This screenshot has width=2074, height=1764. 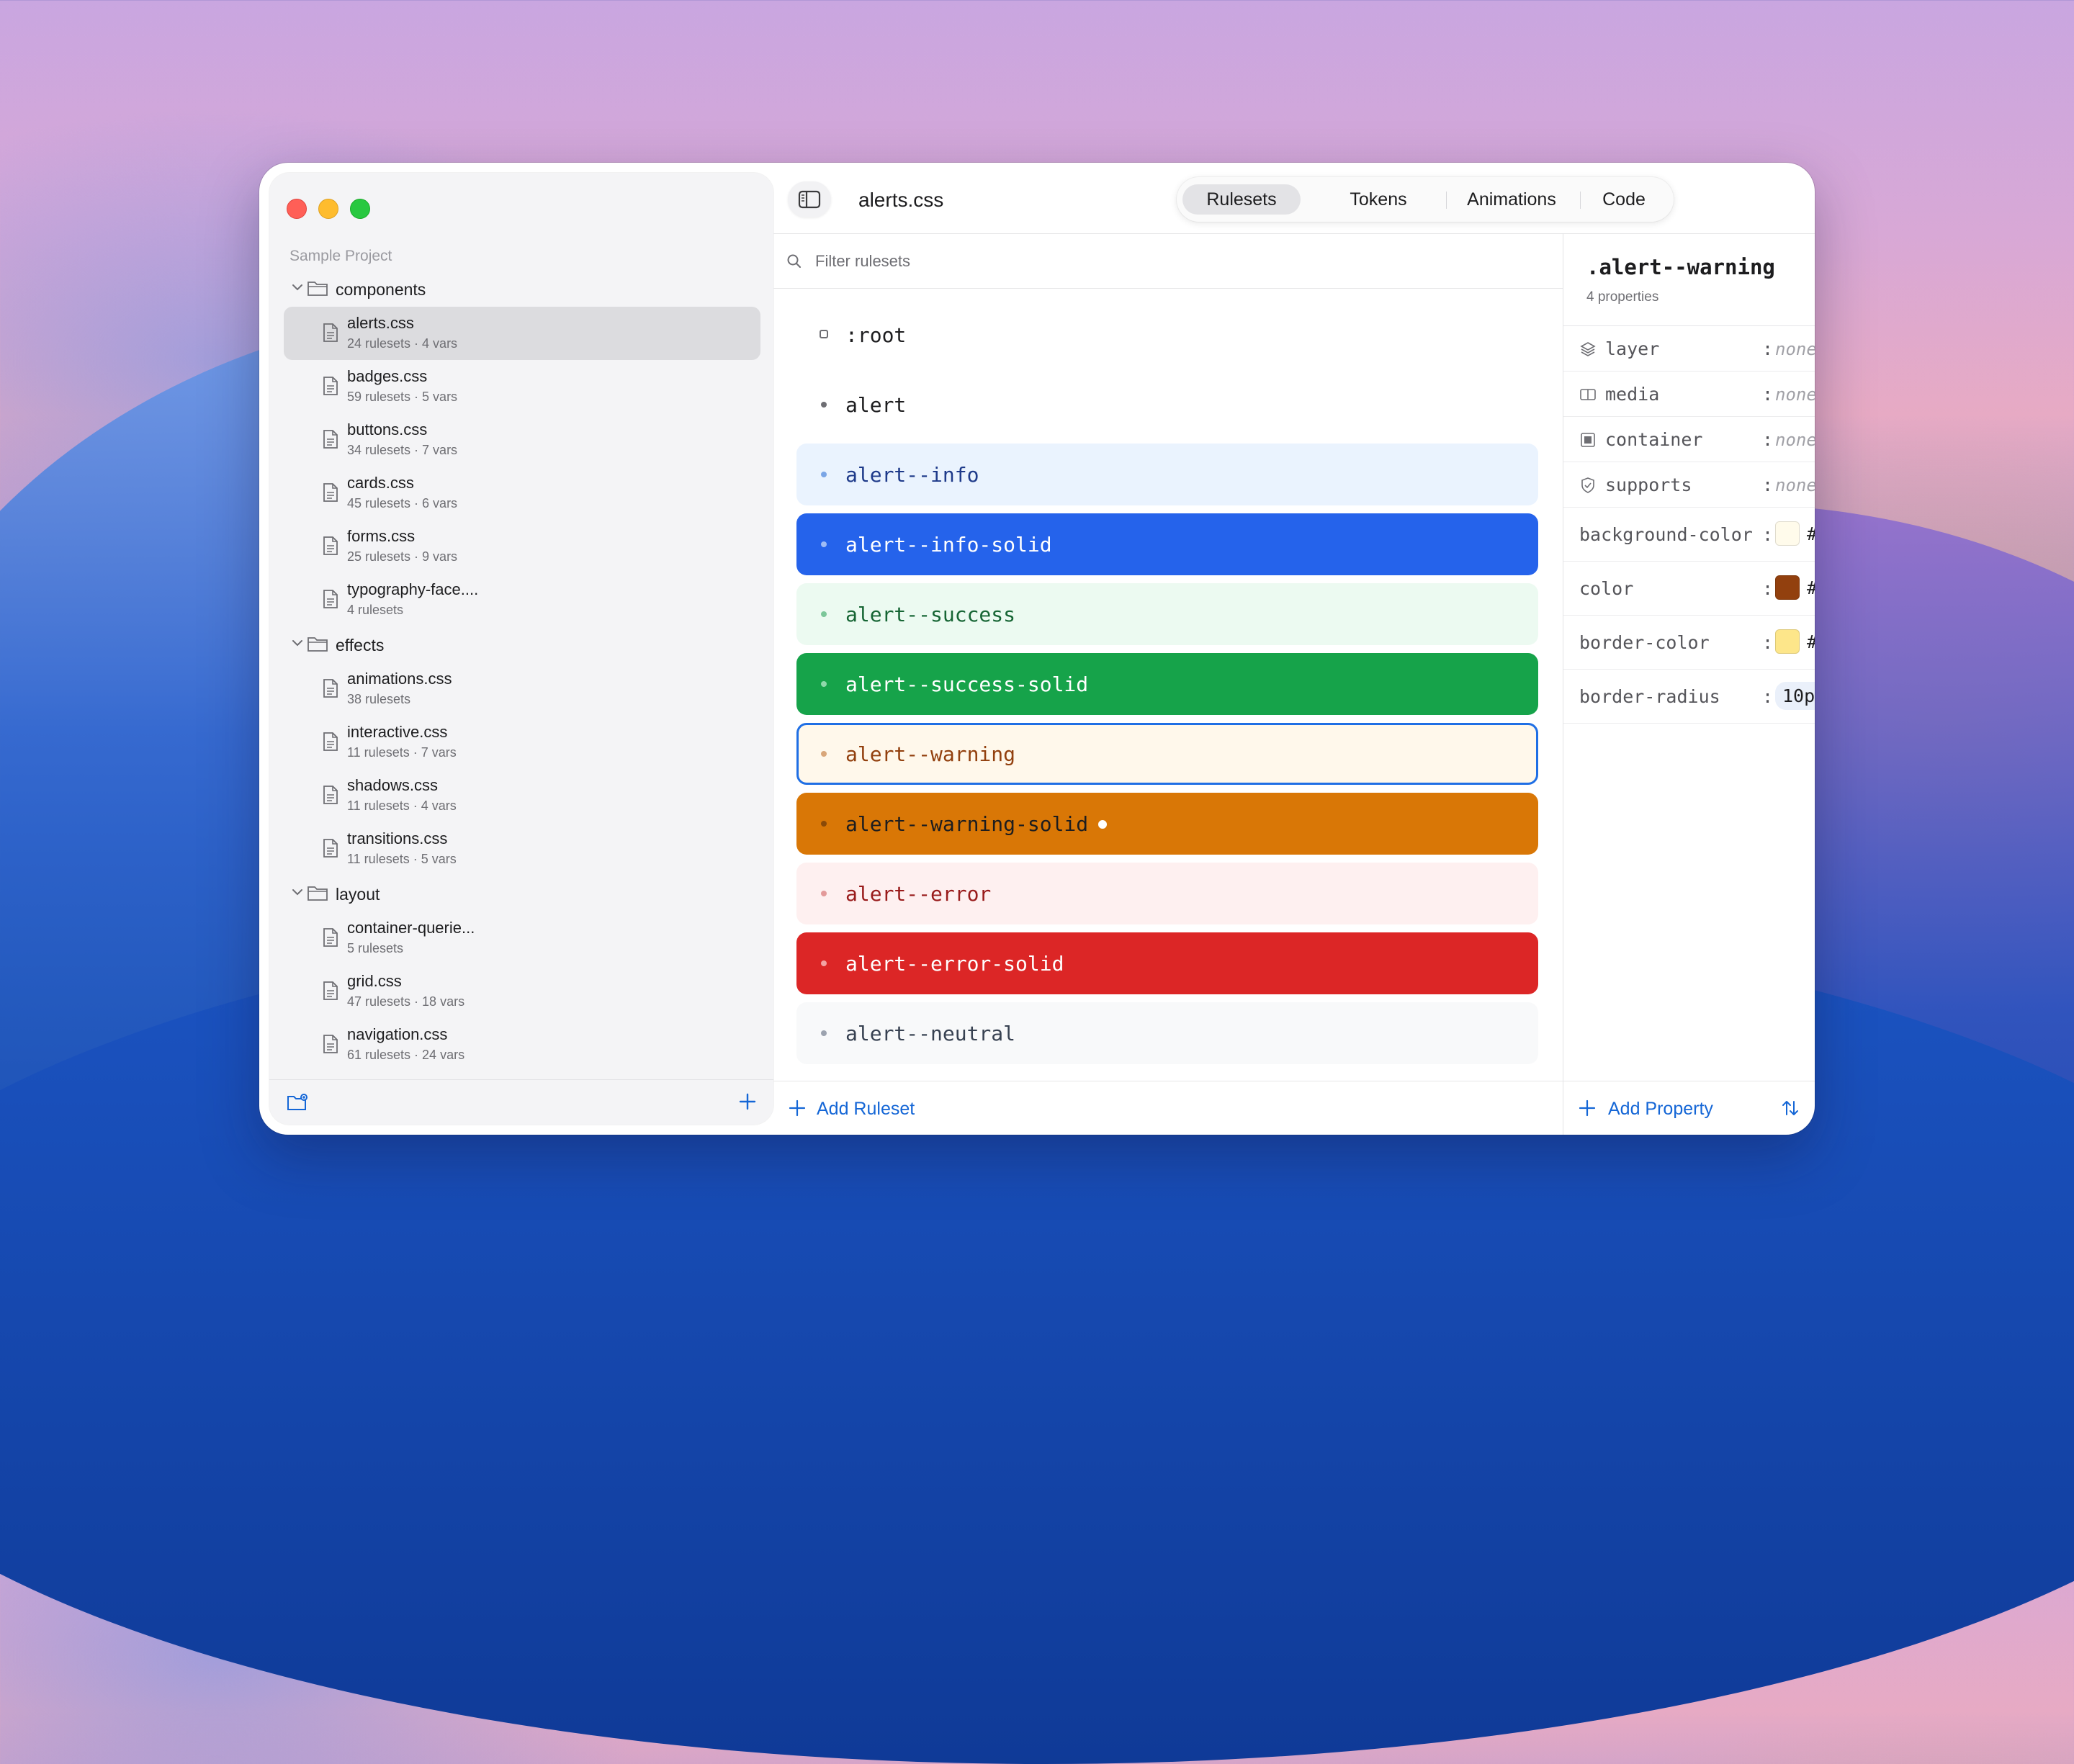 I want to click on property-value: #92400e, so click(x=1811, y=587).